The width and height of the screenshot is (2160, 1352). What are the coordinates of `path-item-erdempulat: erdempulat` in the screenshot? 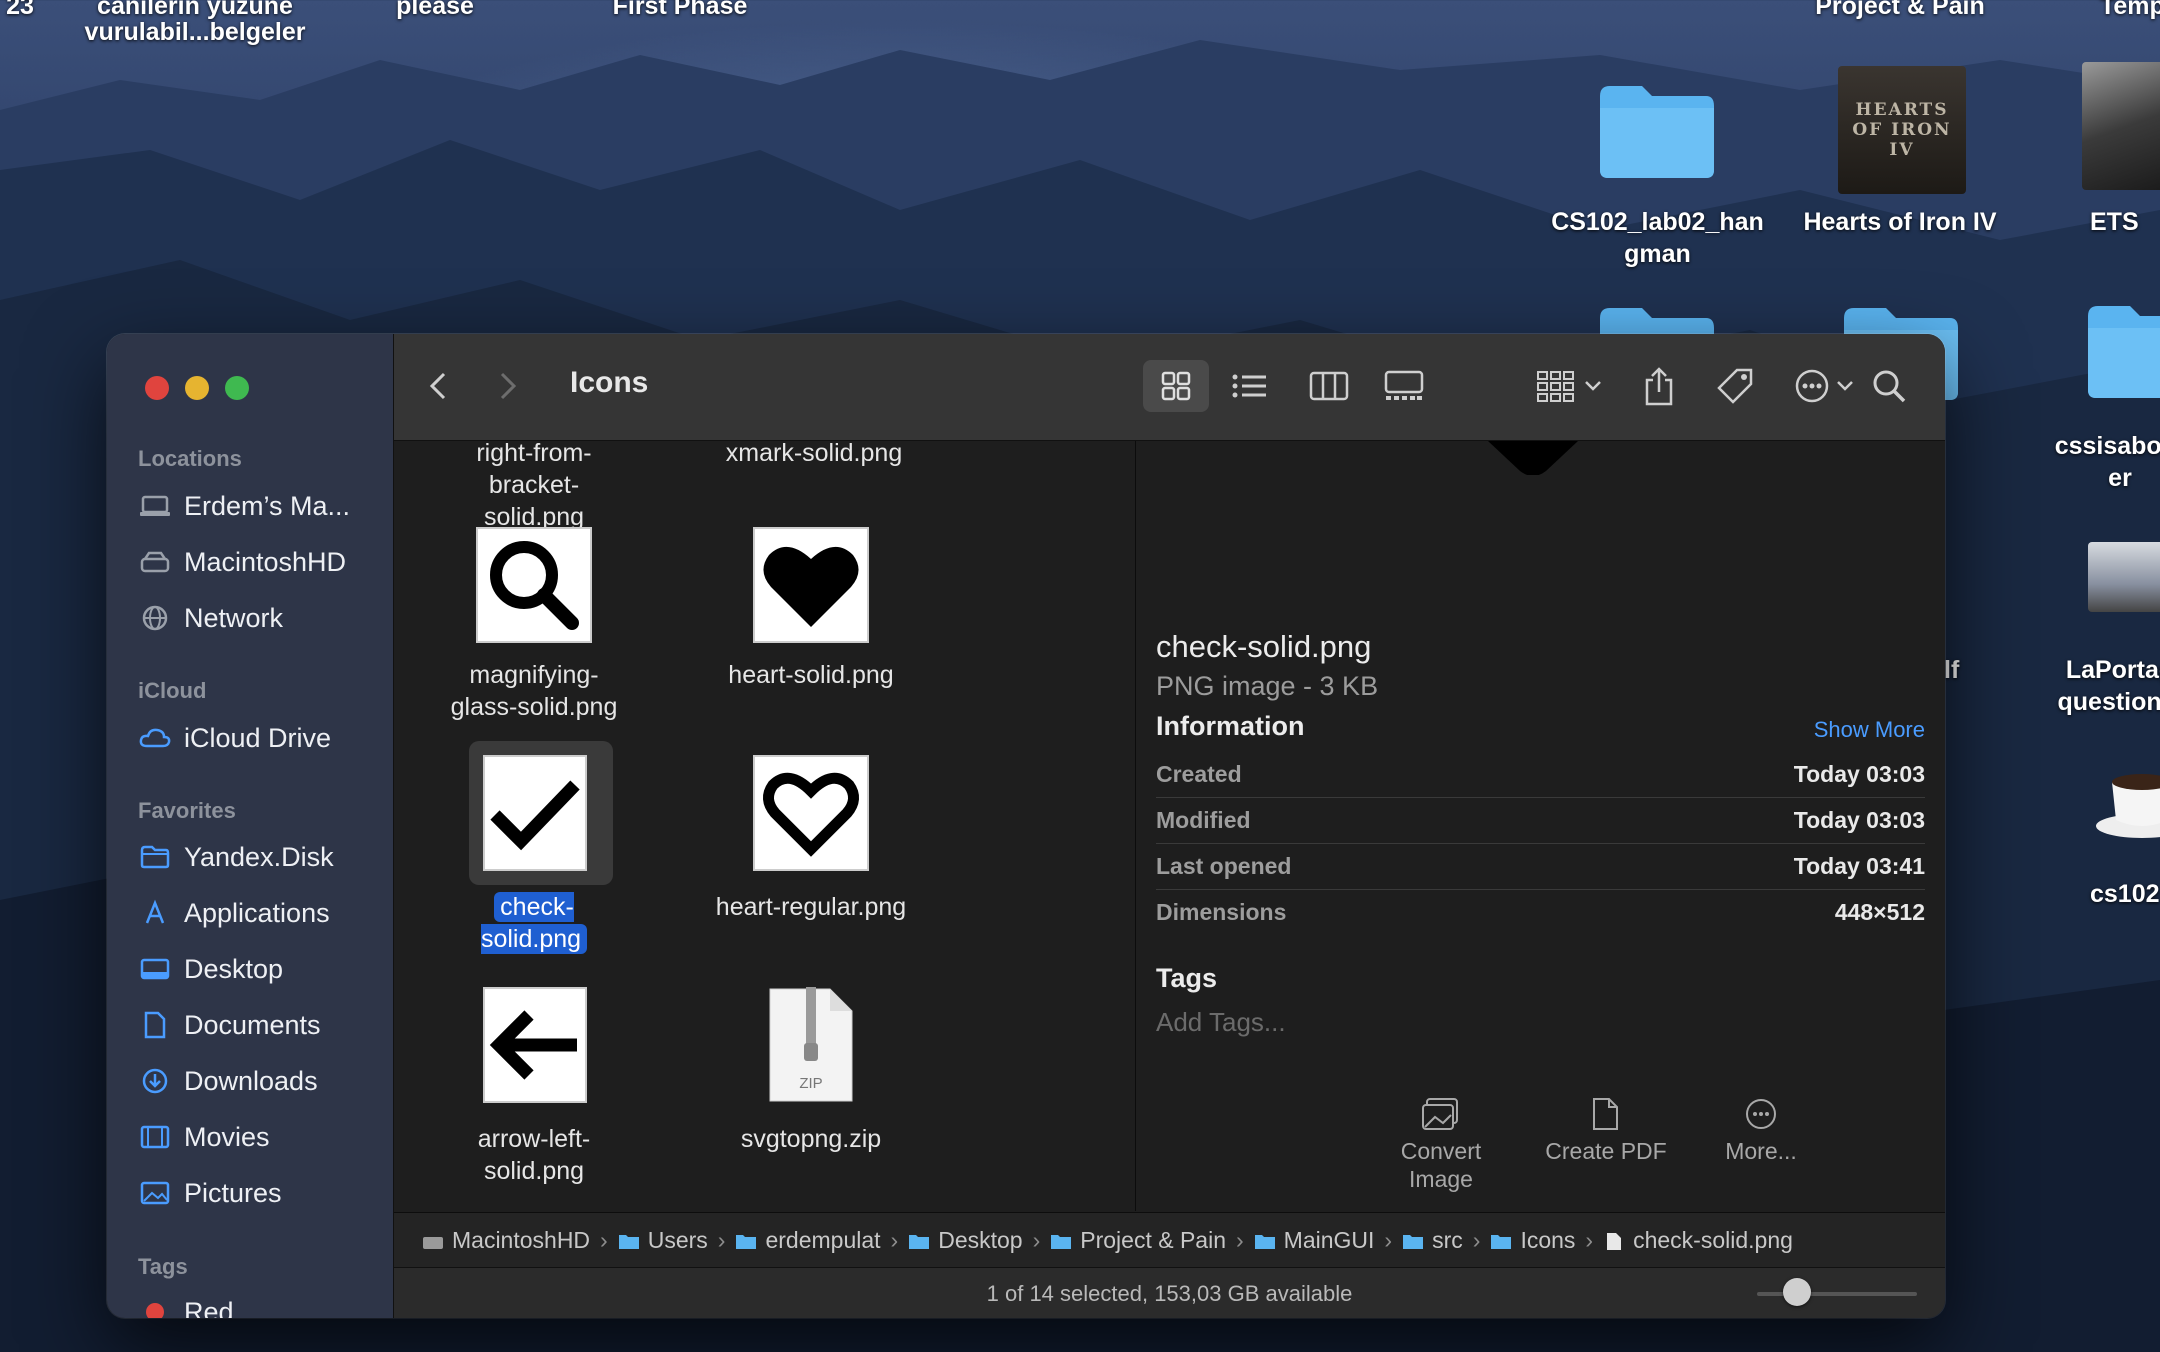 It's located at (808, 1240).